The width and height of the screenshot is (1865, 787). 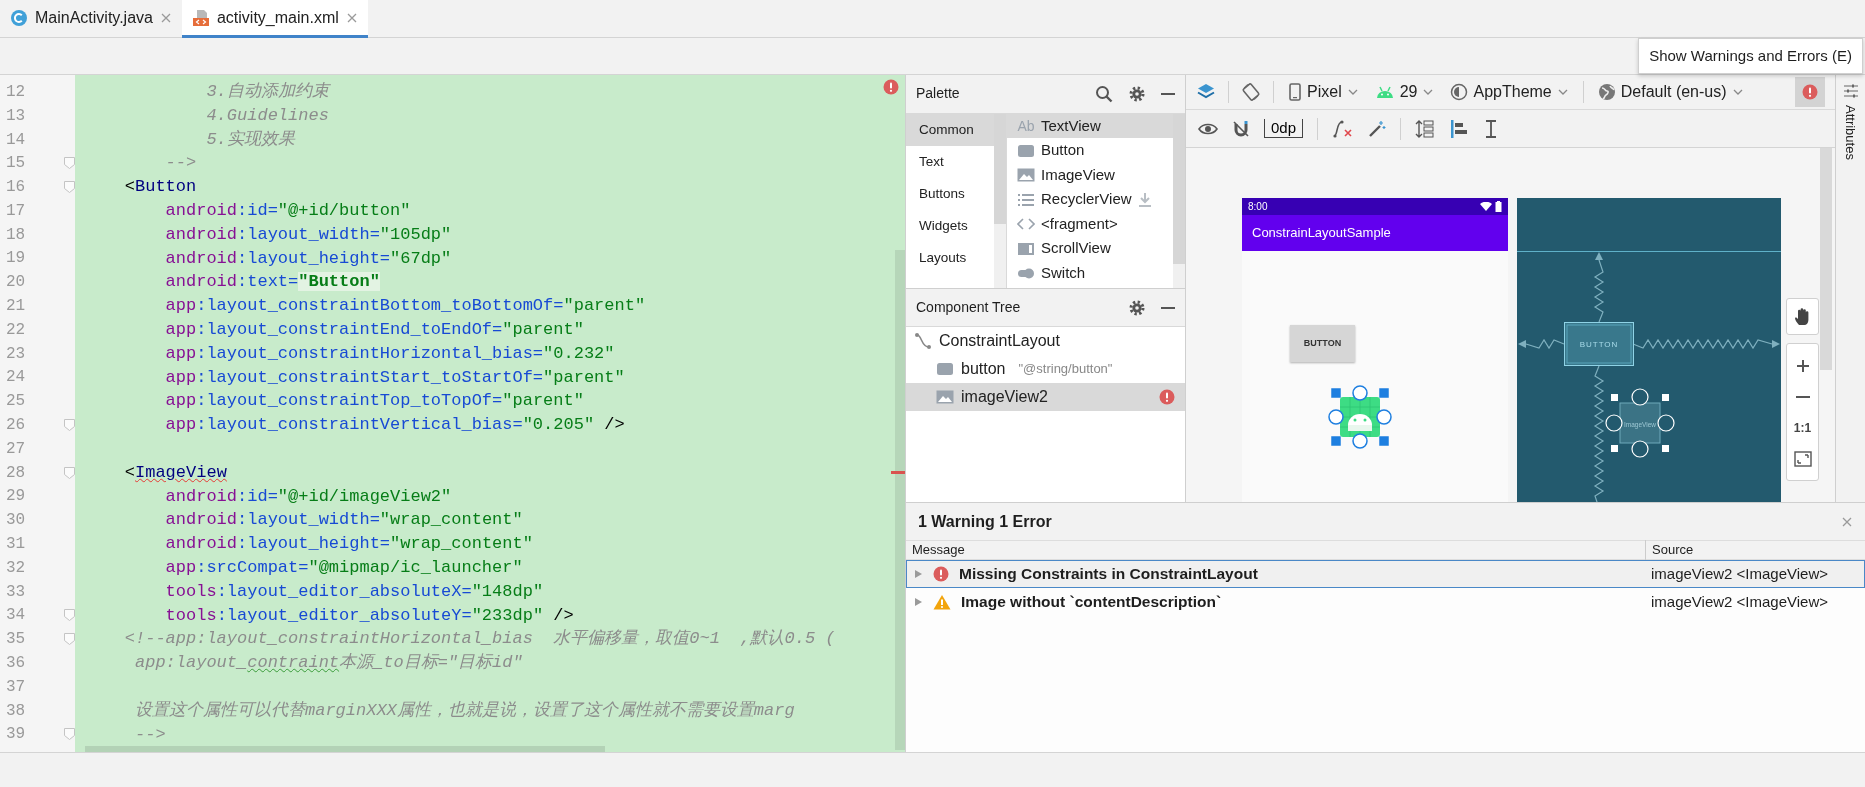 I want to click on palette-category: Common, so click(x=950, y=129).